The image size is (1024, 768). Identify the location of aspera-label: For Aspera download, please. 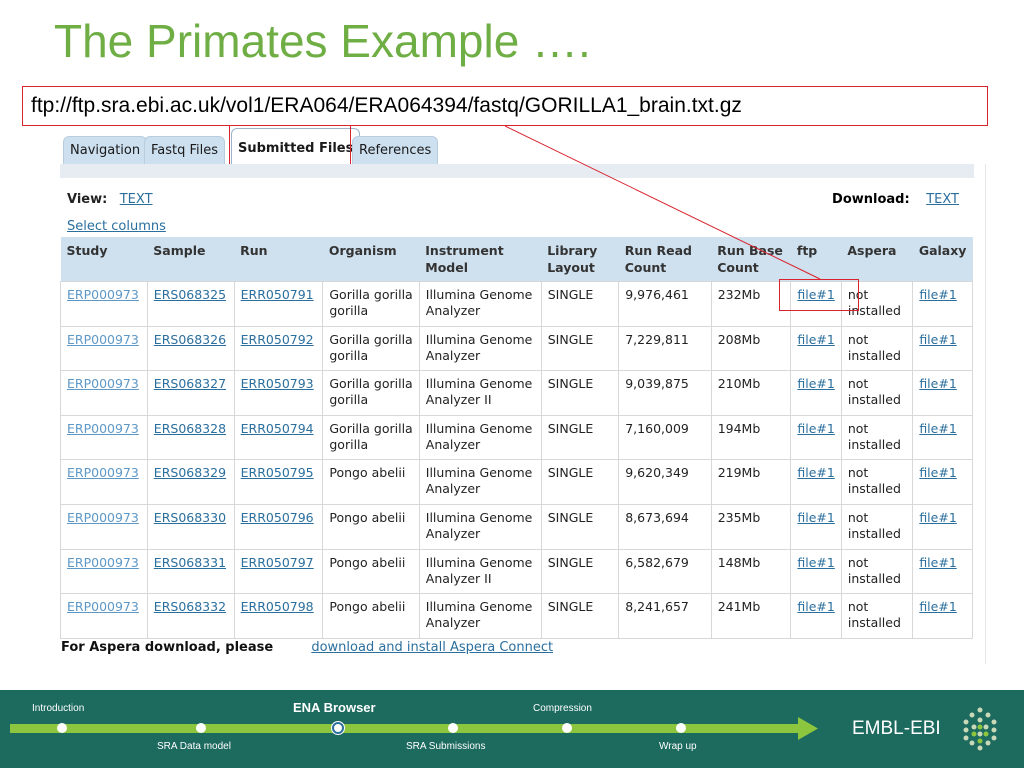
(167, 647).